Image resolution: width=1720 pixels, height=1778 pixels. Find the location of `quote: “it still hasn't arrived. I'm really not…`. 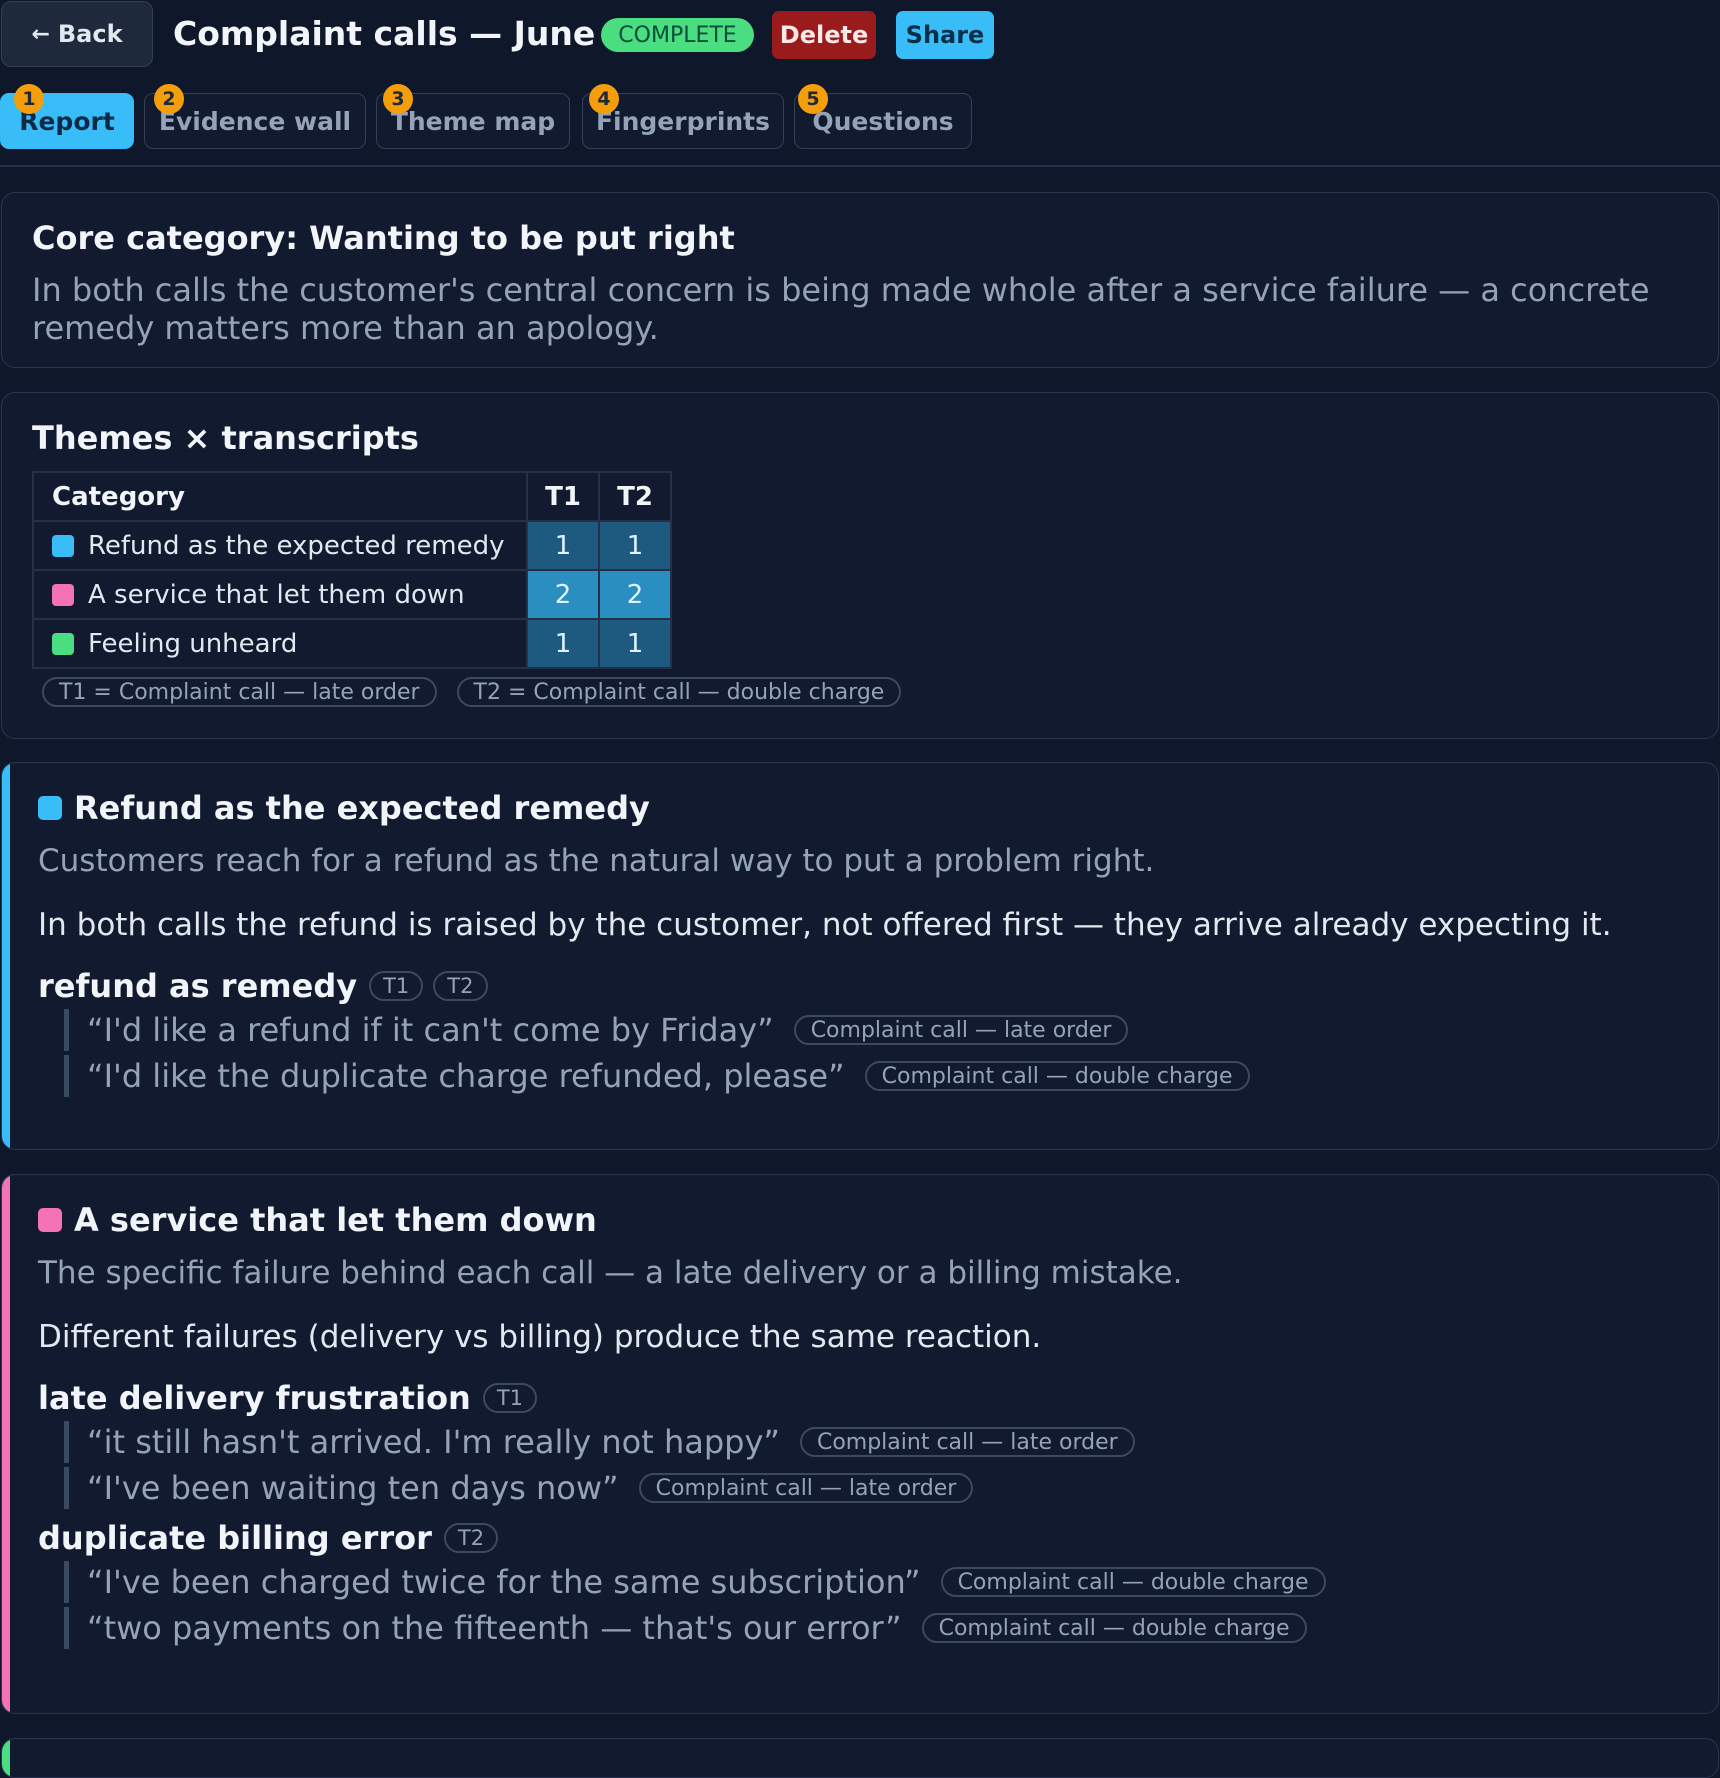

quote: “it still hasn't arrived. I'm really not… is located at coordinates (876, 1442).